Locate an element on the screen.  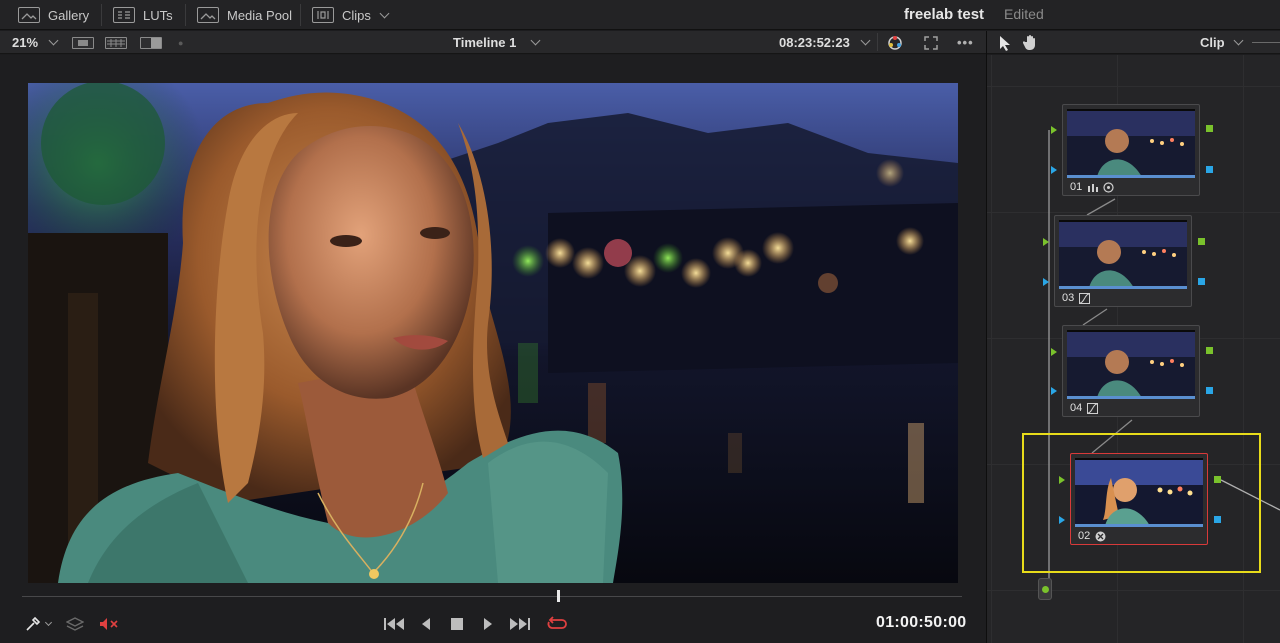
record-timecode: 01:00:50:00 is located at coordinates (921, 622).